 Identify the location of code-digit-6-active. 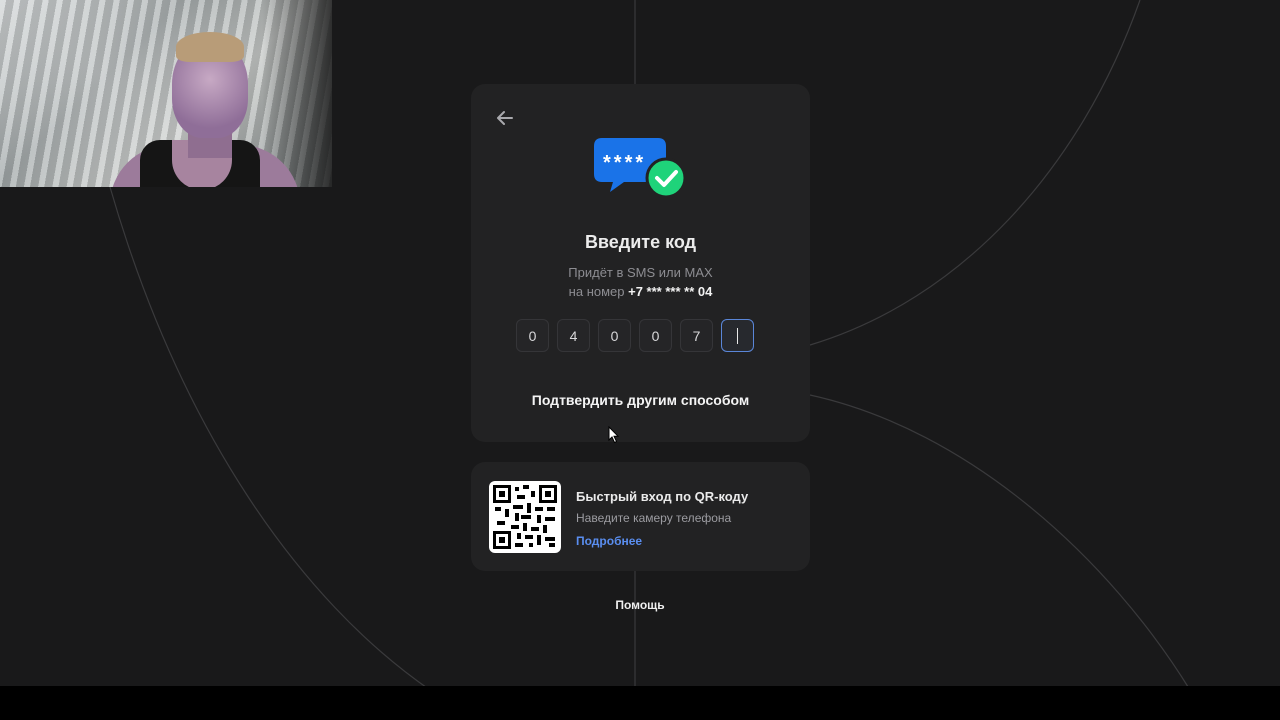
(737, 335).